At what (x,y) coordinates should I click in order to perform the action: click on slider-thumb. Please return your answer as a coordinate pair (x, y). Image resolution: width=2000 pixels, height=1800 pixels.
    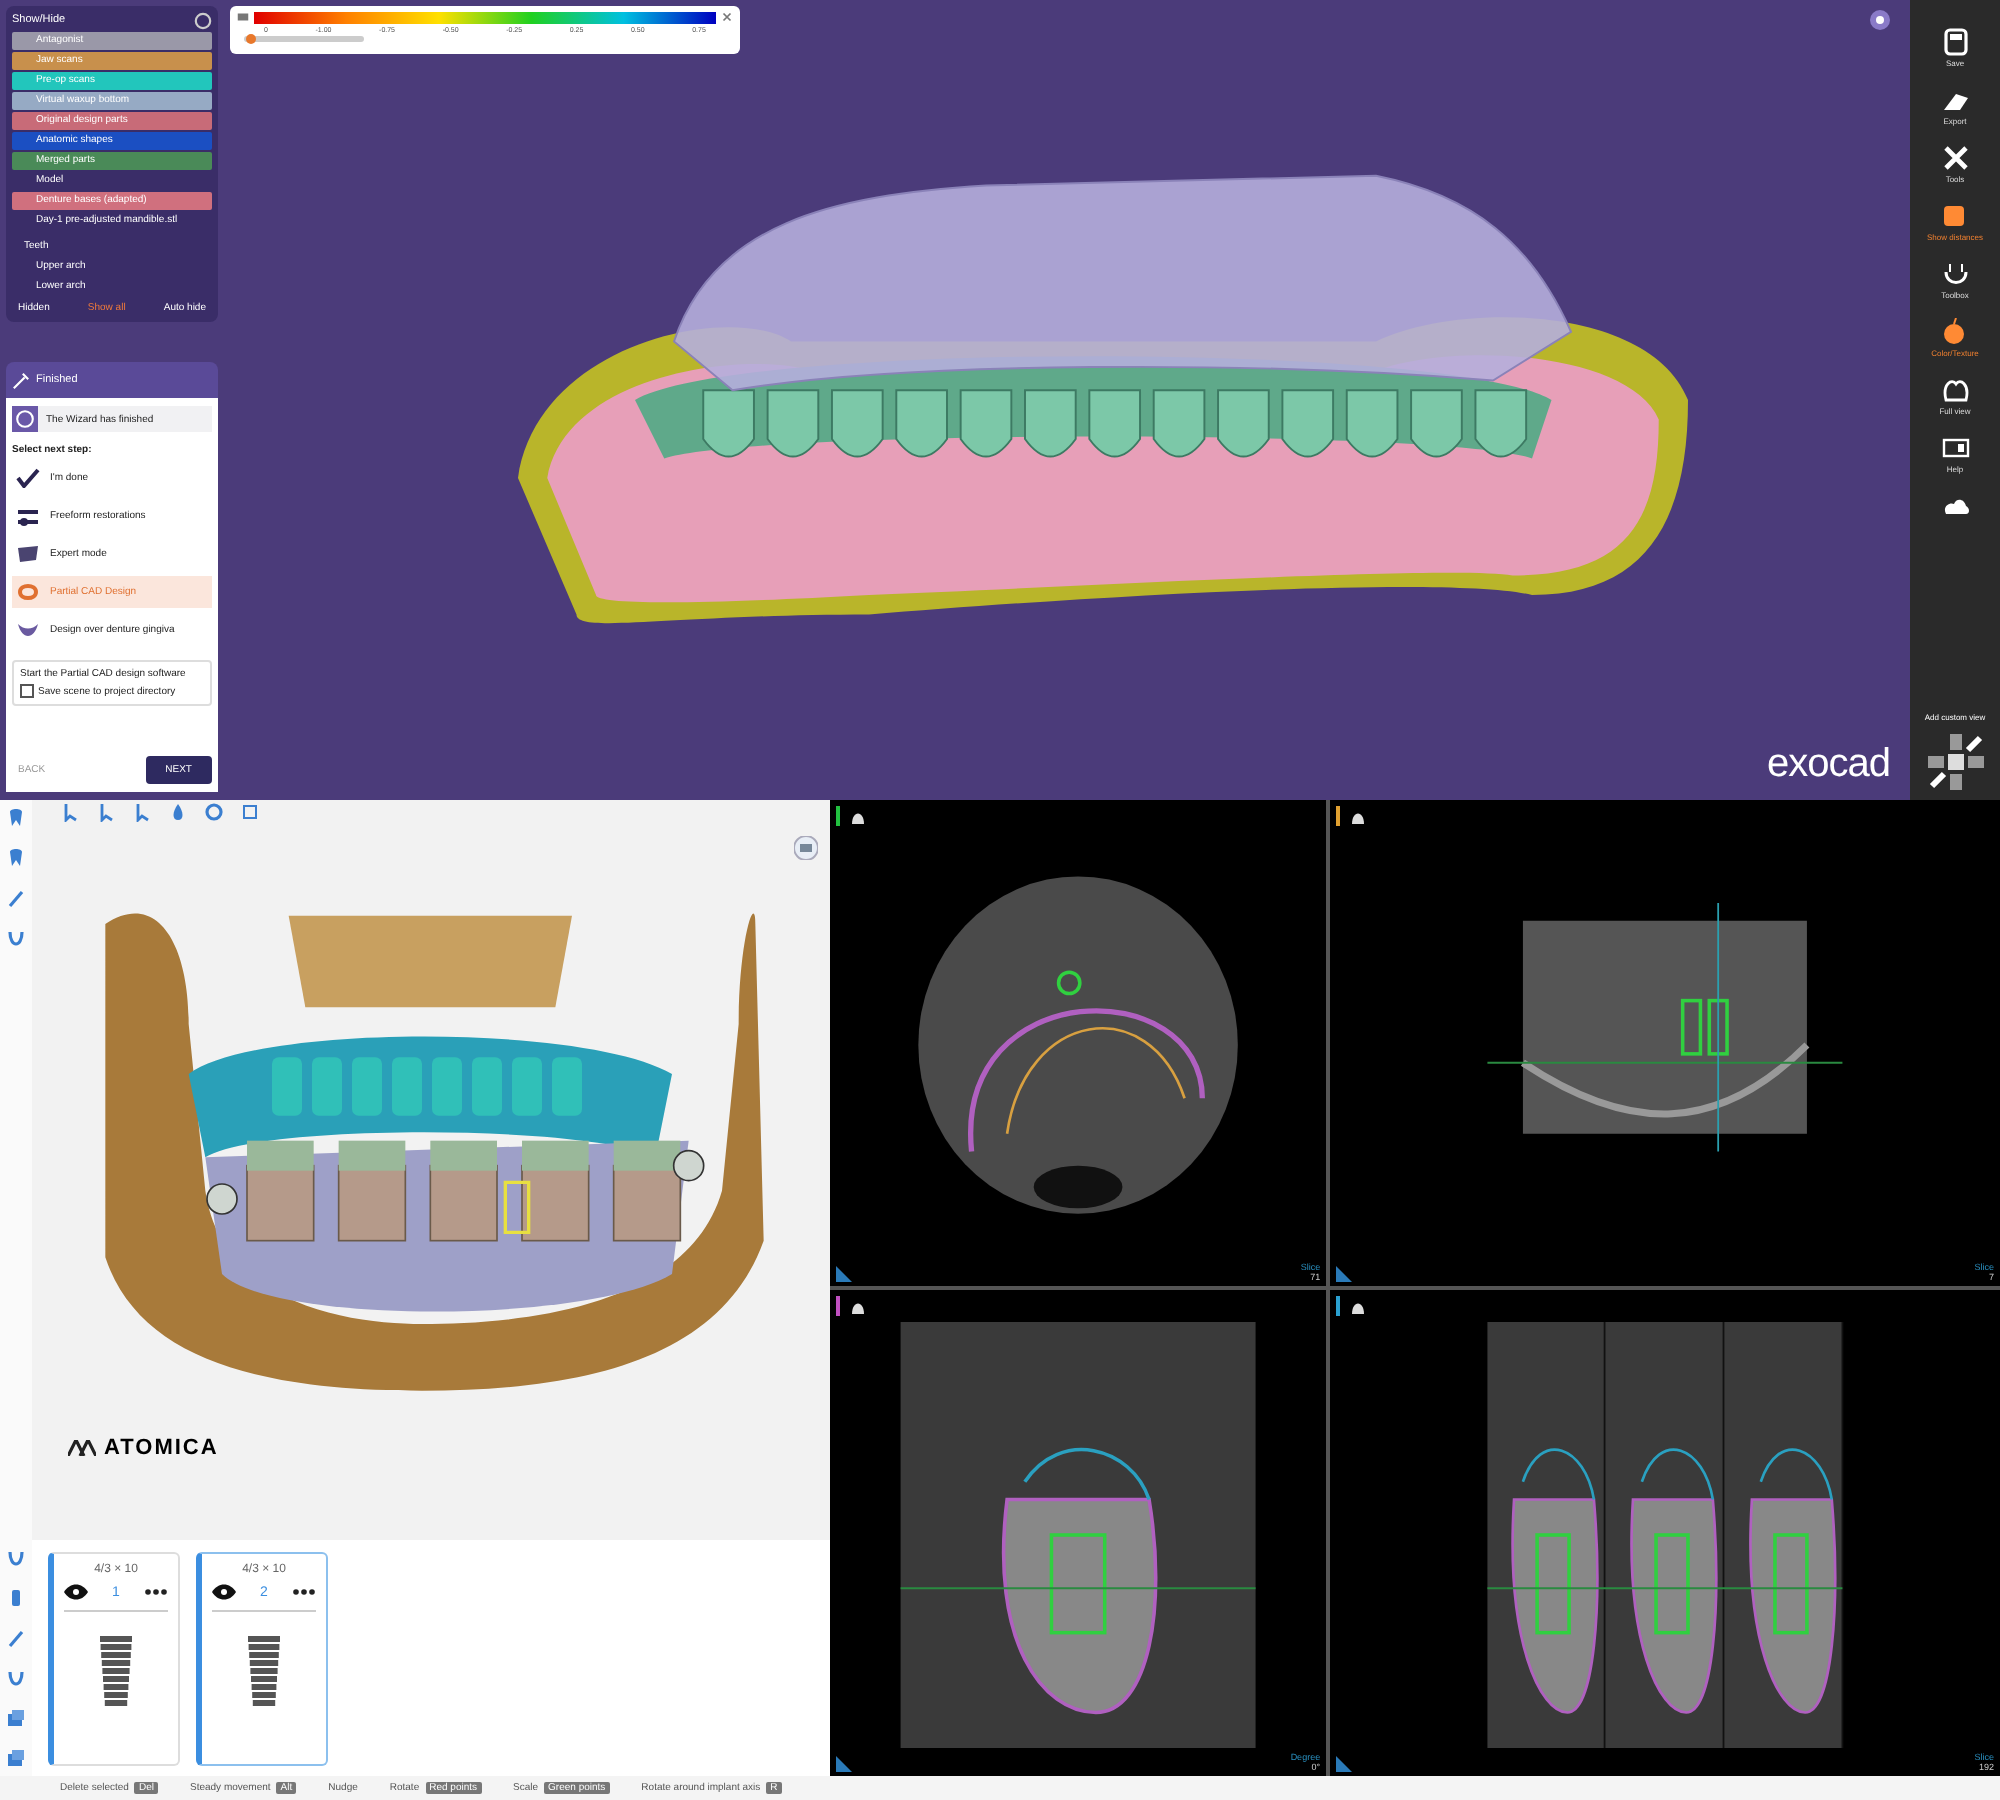
    Looking at the image, I should click on (251, 39).